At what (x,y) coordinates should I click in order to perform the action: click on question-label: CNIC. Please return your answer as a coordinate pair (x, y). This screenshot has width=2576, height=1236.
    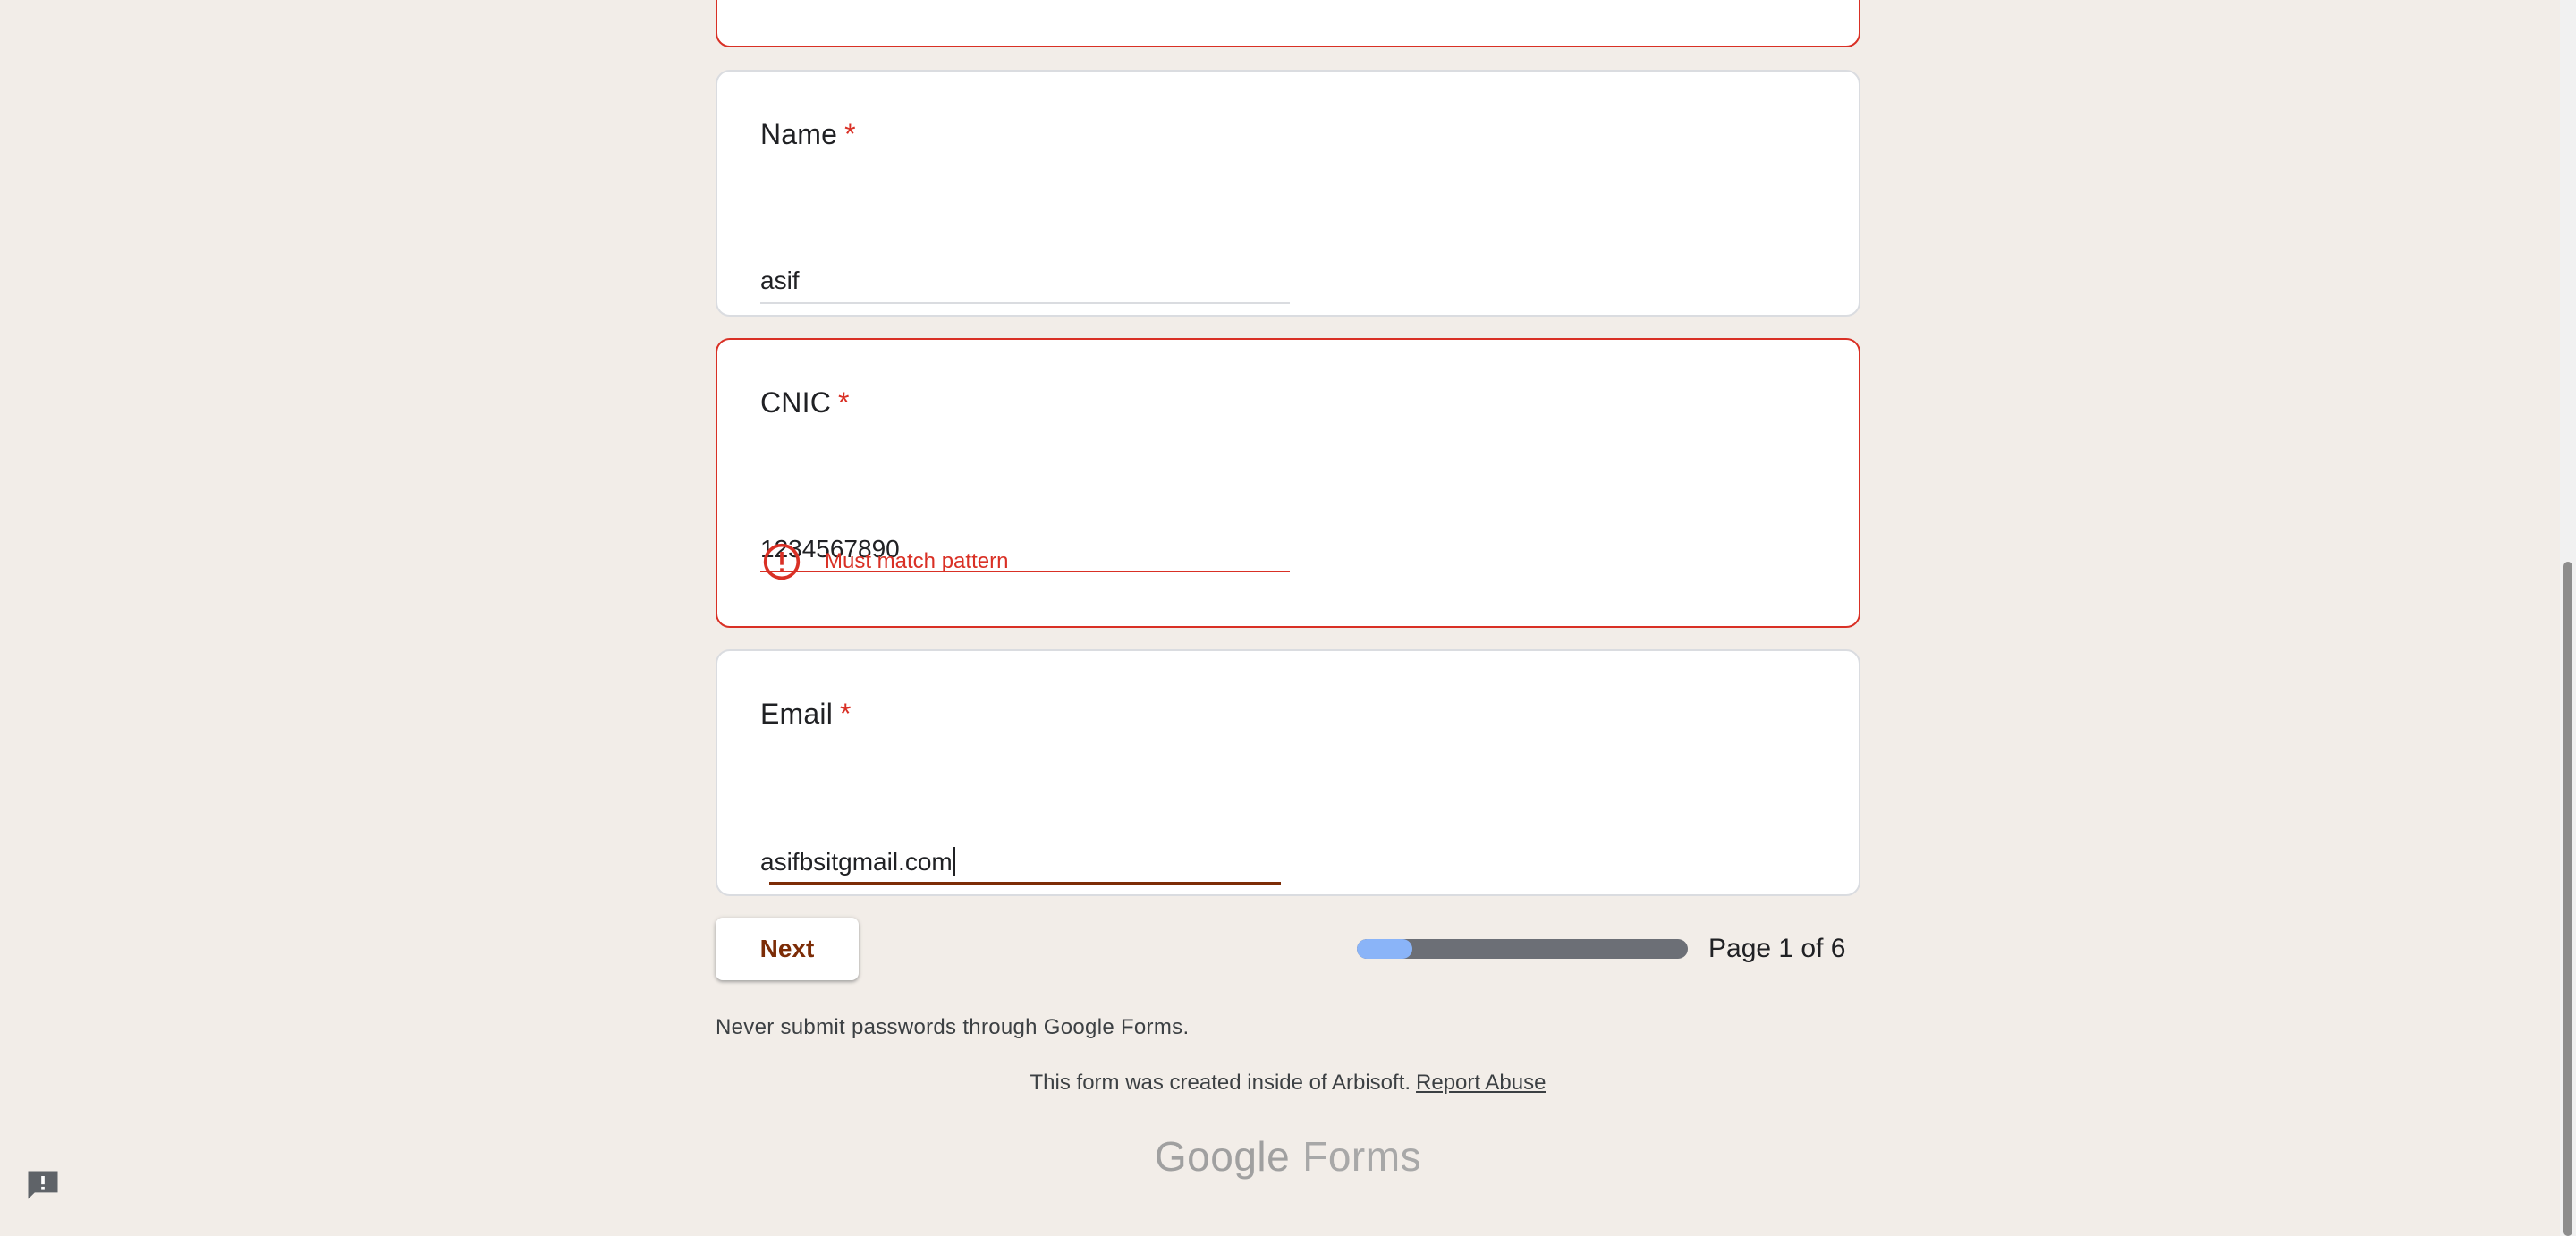
    Looking at the image, I should click on (796, 403).